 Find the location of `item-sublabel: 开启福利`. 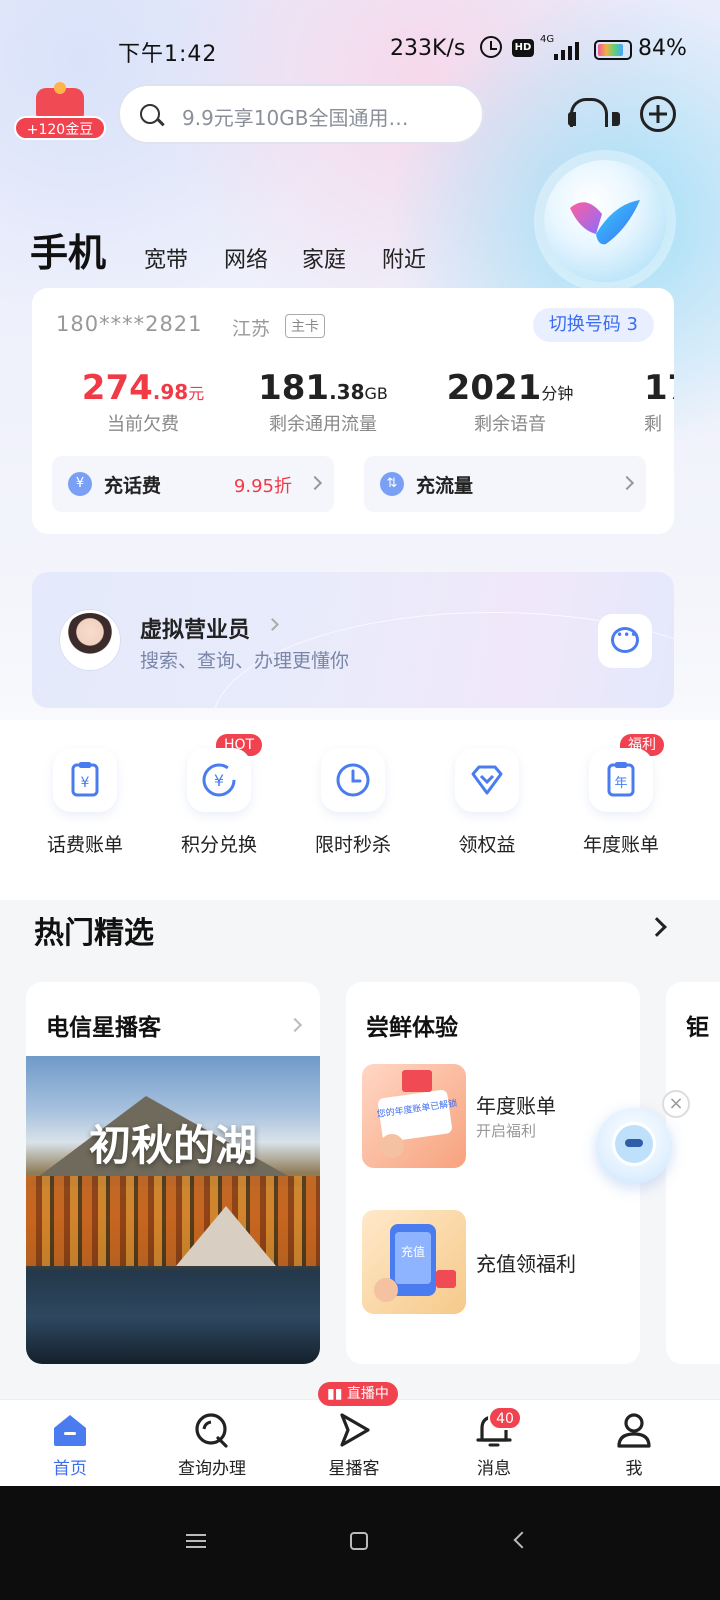

item-sublabel: 开启福利 is located at coordinates (506, 1131).